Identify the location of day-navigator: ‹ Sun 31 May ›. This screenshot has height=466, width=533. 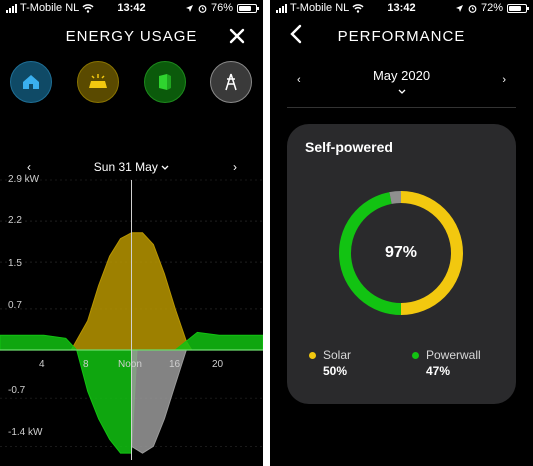
(131, 168).